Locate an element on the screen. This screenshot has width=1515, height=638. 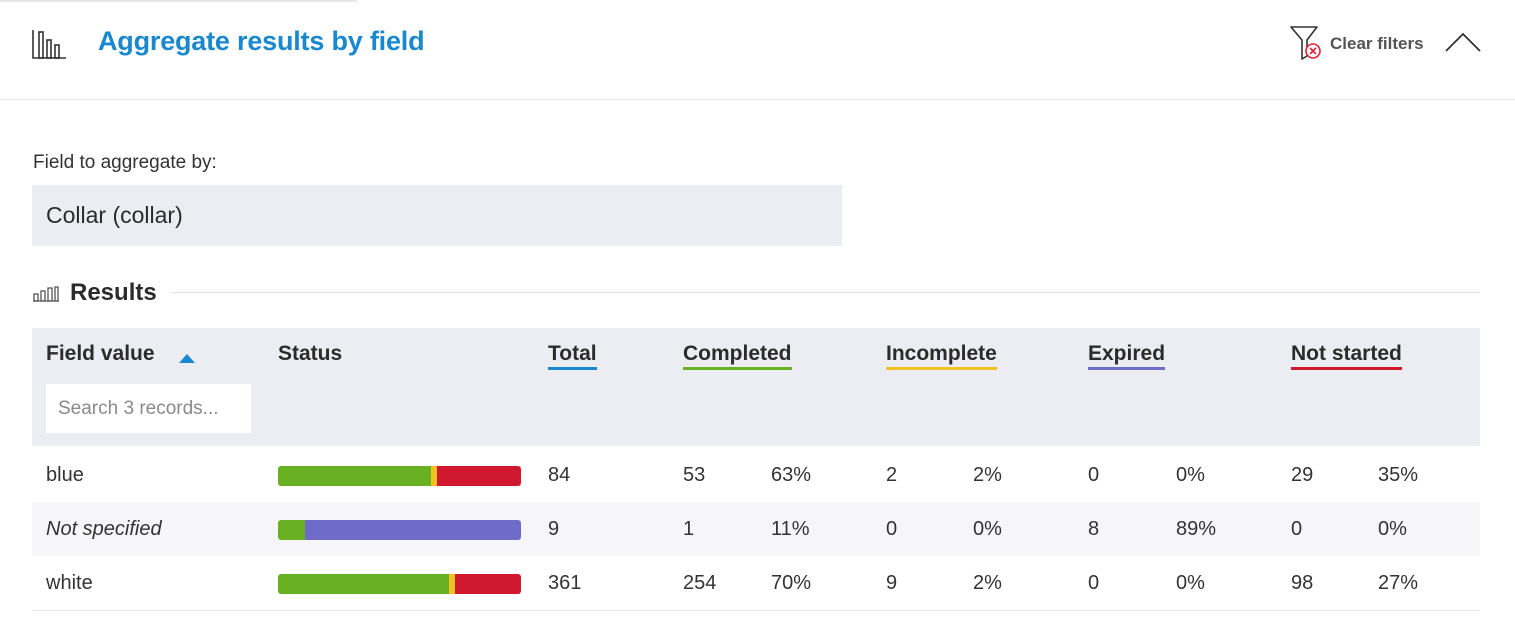
cell-not-started: 29 is located at coordinates (1302, 475).